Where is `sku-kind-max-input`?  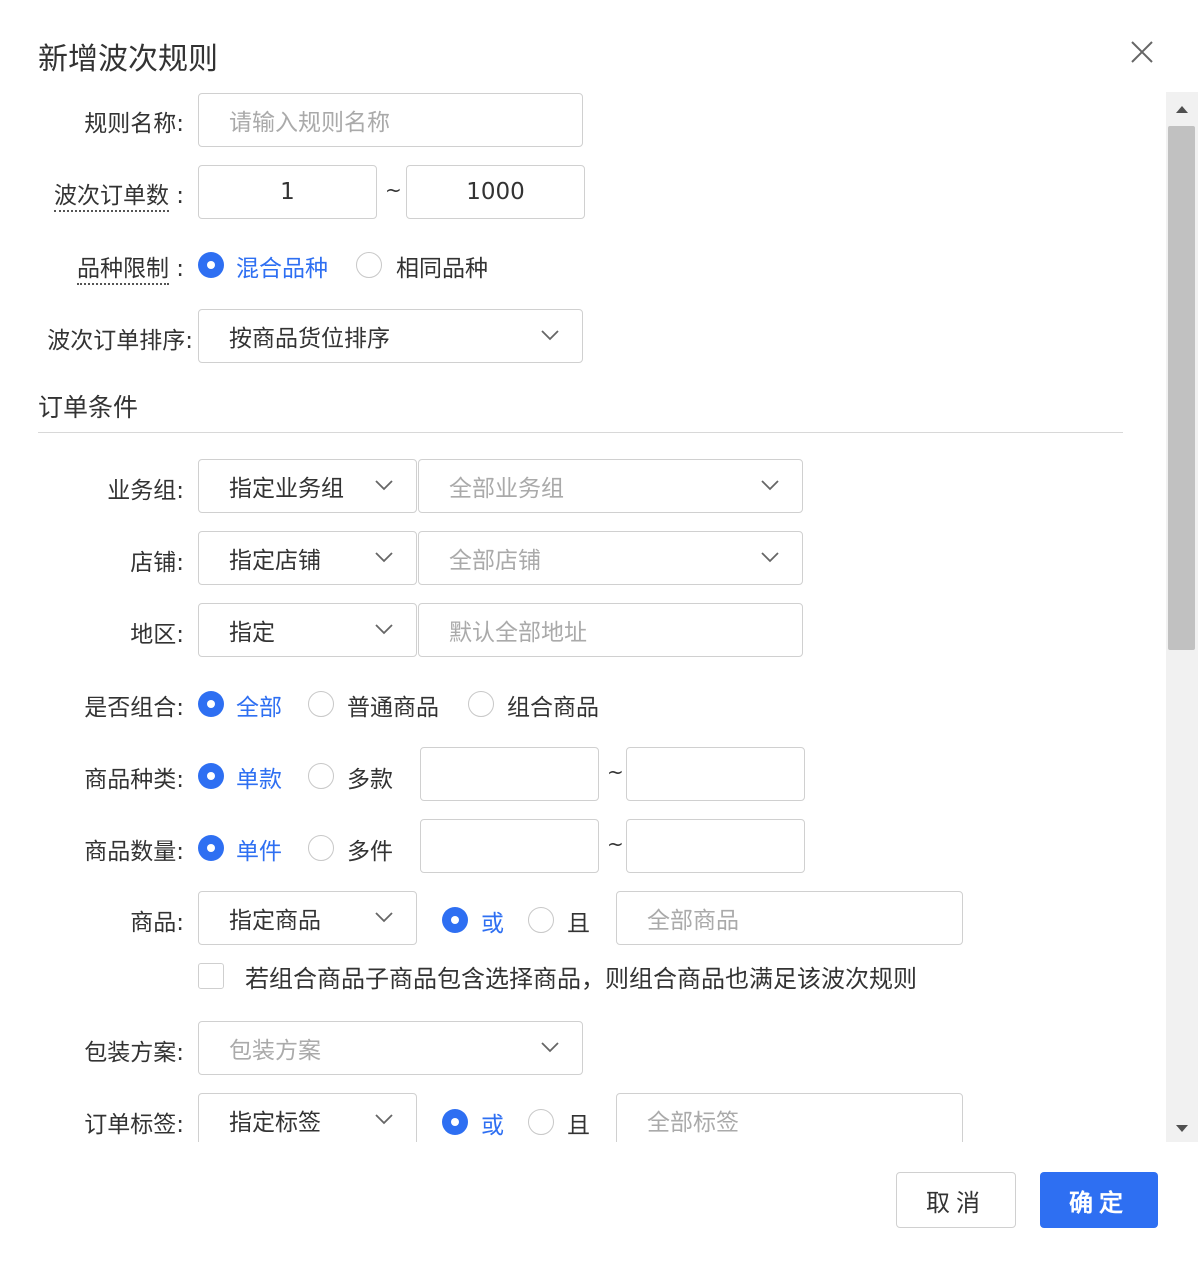
sku-kind-max-input is located at coordinates (715, 774).